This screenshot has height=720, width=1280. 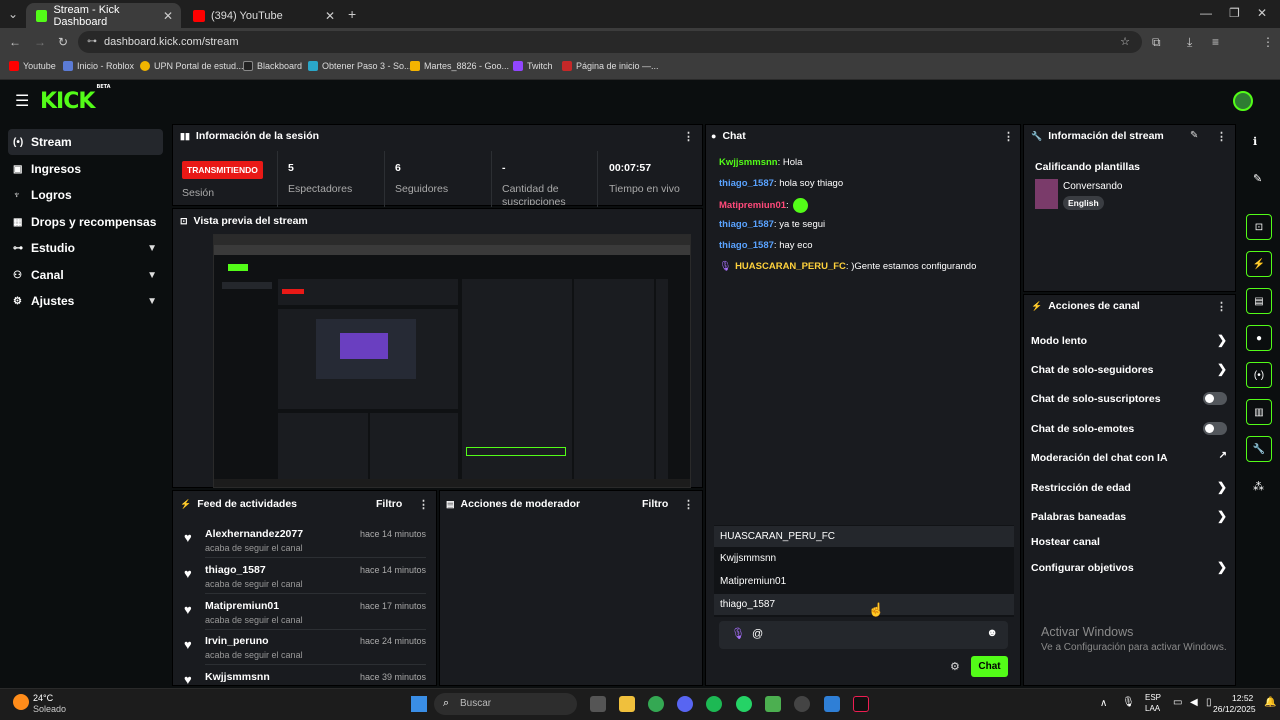 What do you see at coordinates (419, 704) in the screenshot?
I see `windows-start-icon` at bounding box center [419, 704].